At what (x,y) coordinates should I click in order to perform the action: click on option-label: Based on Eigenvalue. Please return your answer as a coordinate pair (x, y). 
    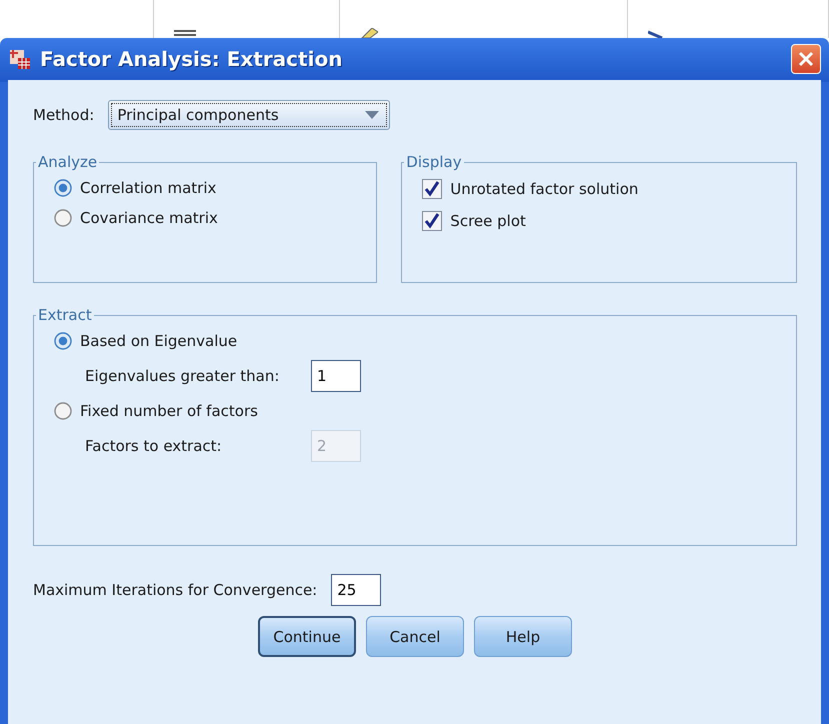
    Looking at the image, I should click on (159, 341).